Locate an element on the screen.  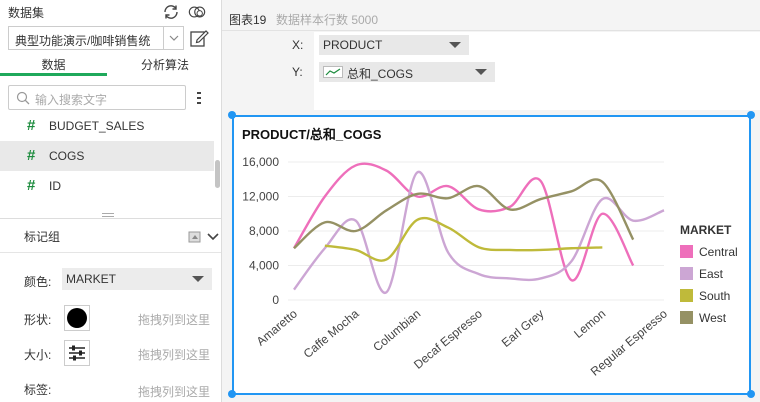
legend-label-west: West is located at coordinates (713, 318).